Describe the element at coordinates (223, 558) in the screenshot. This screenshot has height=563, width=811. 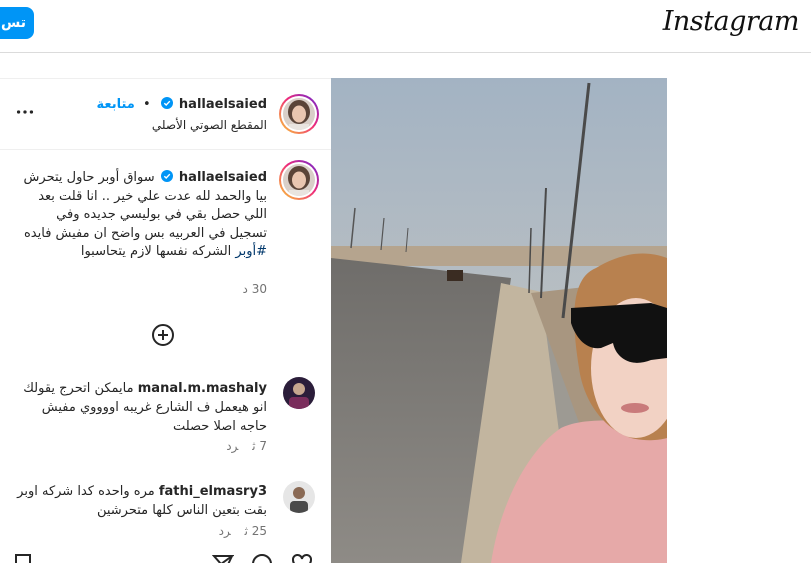
I see `send-icon` at that location.